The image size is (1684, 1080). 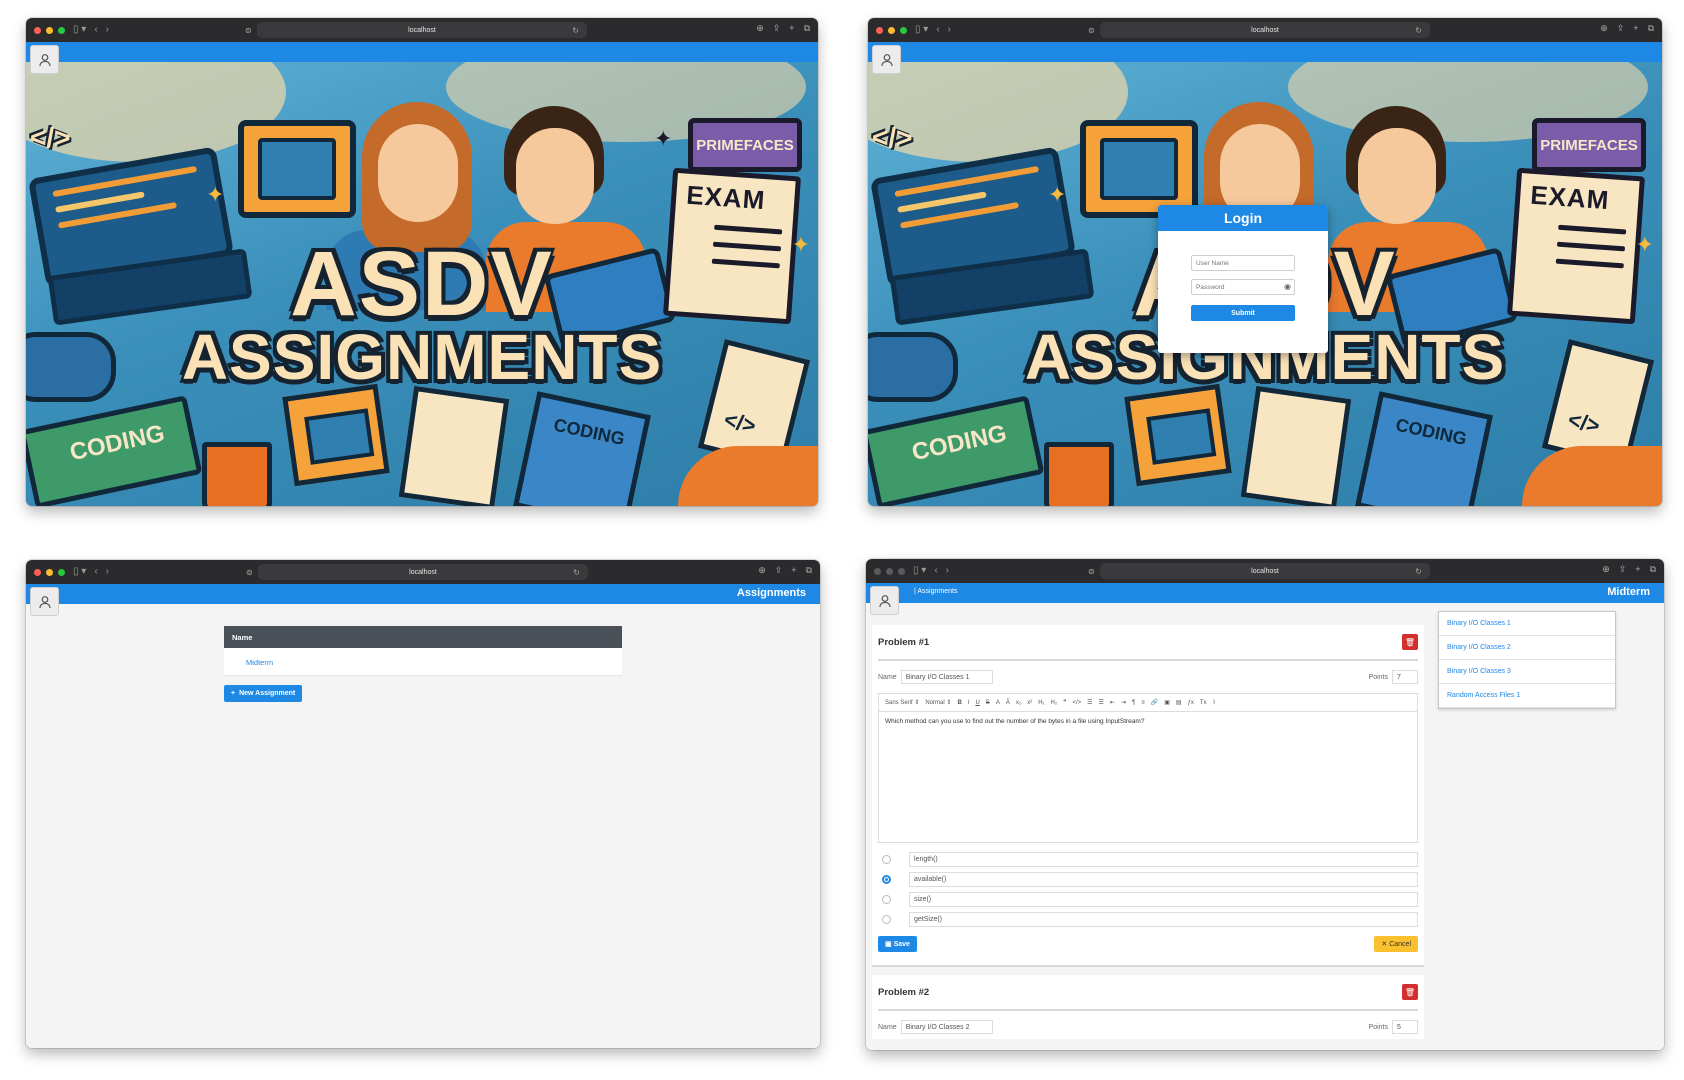 I want to click on superscript-icon: x², so click(x=1029, y=703).